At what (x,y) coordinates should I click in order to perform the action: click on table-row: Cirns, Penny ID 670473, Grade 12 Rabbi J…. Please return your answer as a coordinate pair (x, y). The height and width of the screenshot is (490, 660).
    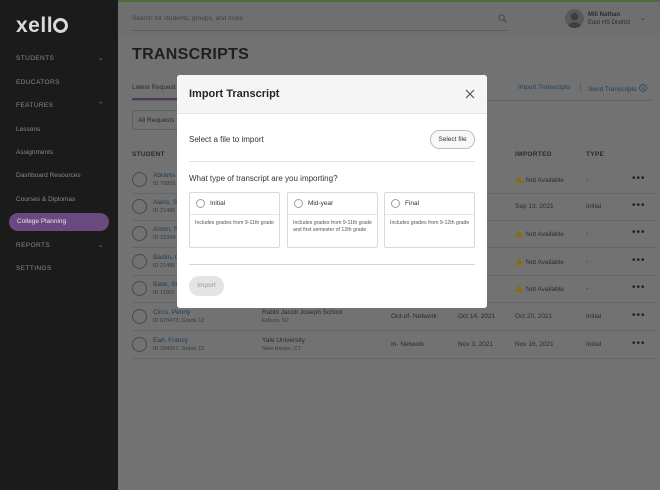
    Looking at the image, I should click on (394, 317).